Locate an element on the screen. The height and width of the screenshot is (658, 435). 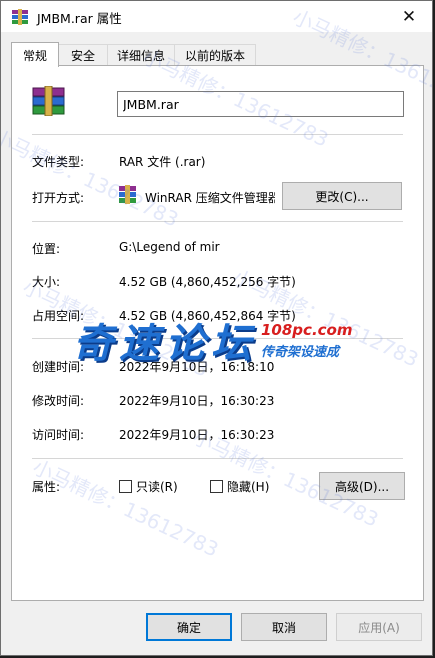
title-bar: JMBM.rar 属性 ✕ is located at coordinates (216, 16).